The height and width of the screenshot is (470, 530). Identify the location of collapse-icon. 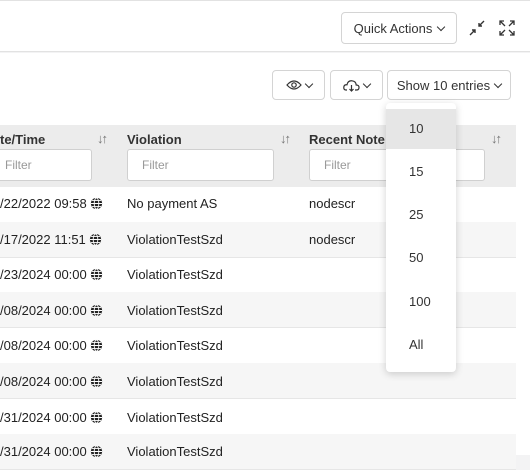
(477, 28).